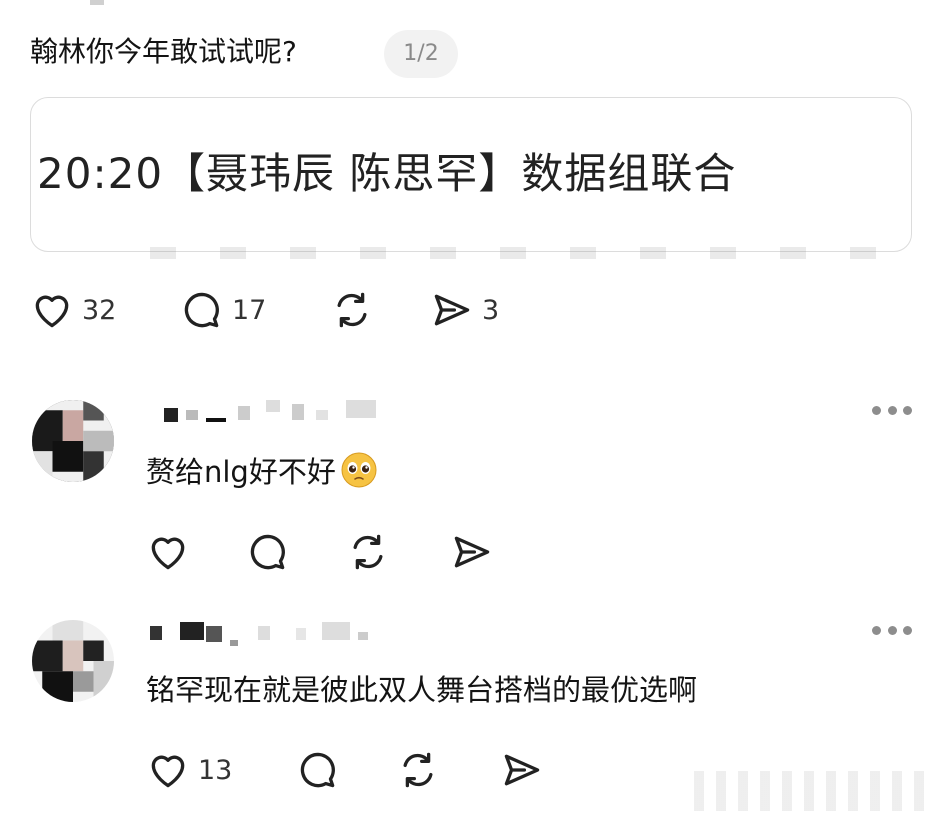  I want to click on post-share-button: 3, so click(464, 310).